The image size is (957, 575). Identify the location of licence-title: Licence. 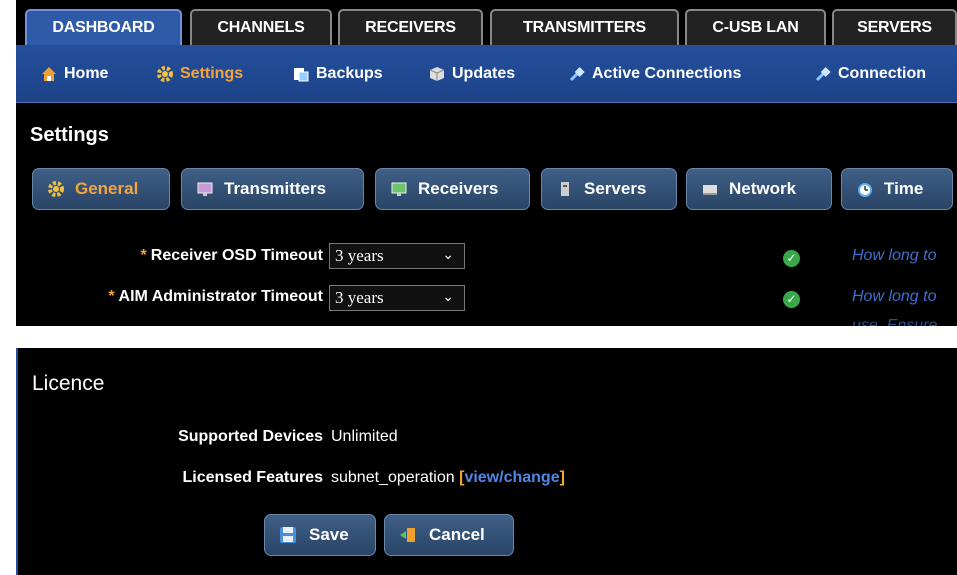
(68, 383).